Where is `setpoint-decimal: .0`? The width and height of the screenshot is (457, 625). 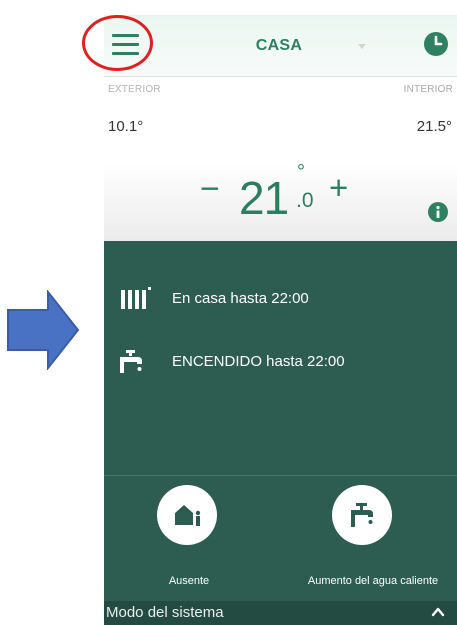 setpoint-decimal: .0 is located at coordinates (305, 200).